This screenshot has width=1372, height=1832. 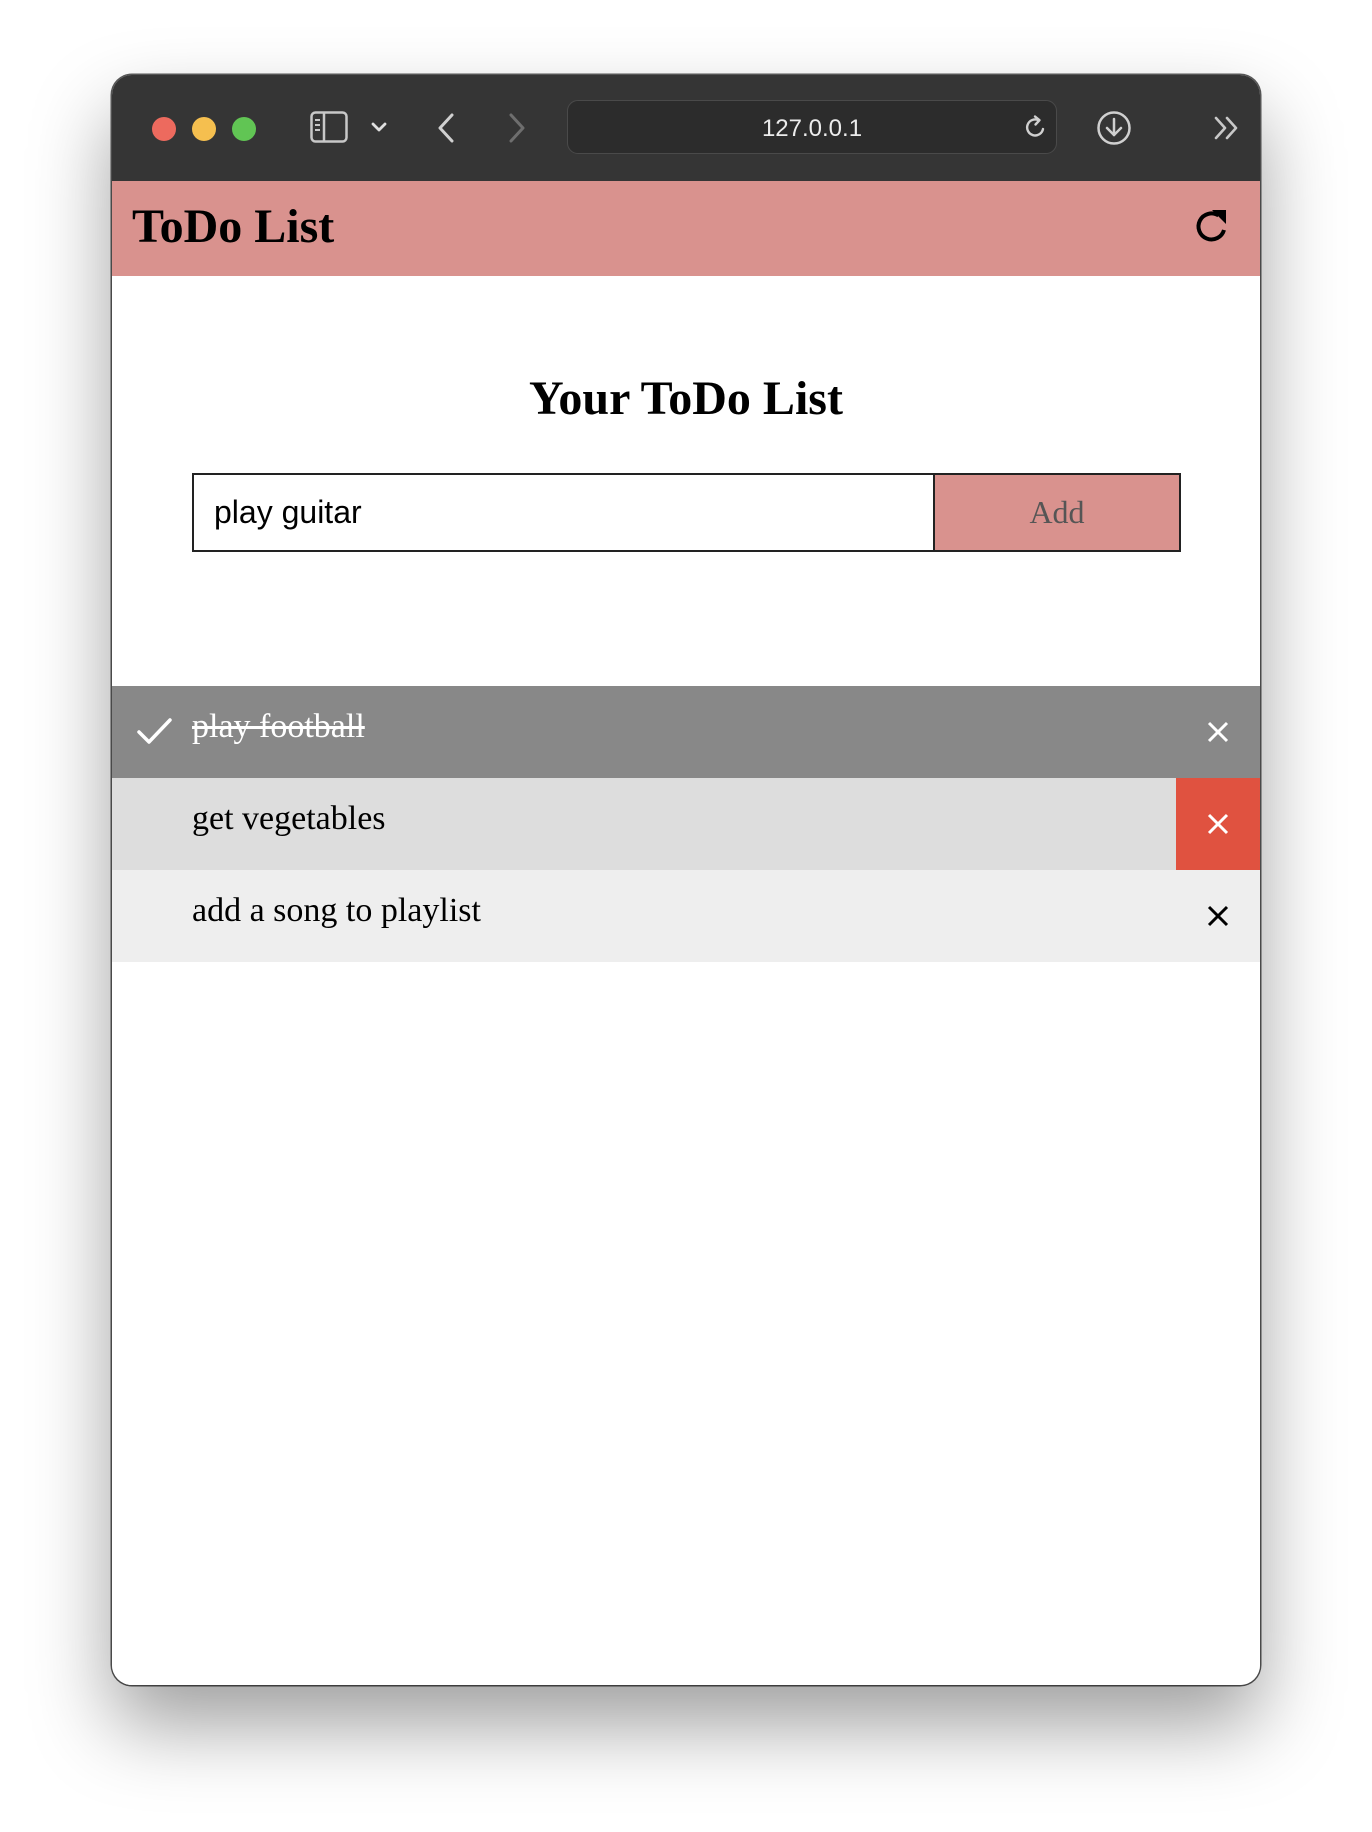 What do you see at coordinates (154, 731) in the screenshot?
I see `check-icon` at bounding box center [154, 731].